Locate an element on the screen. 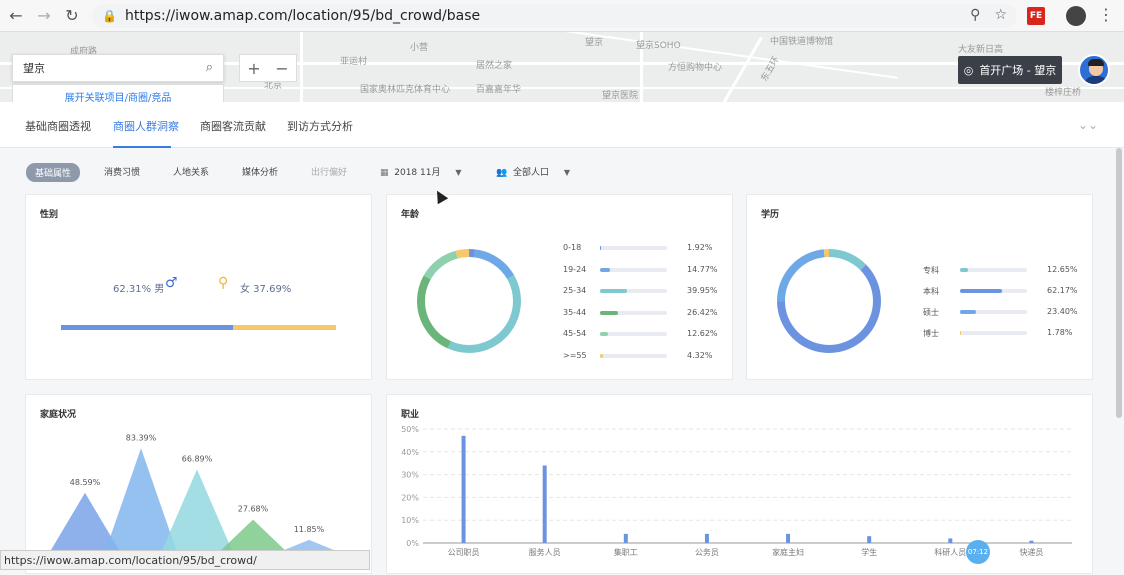  map-label: 国家奥林匹克体育中心 is located at coordinates (405, 90).